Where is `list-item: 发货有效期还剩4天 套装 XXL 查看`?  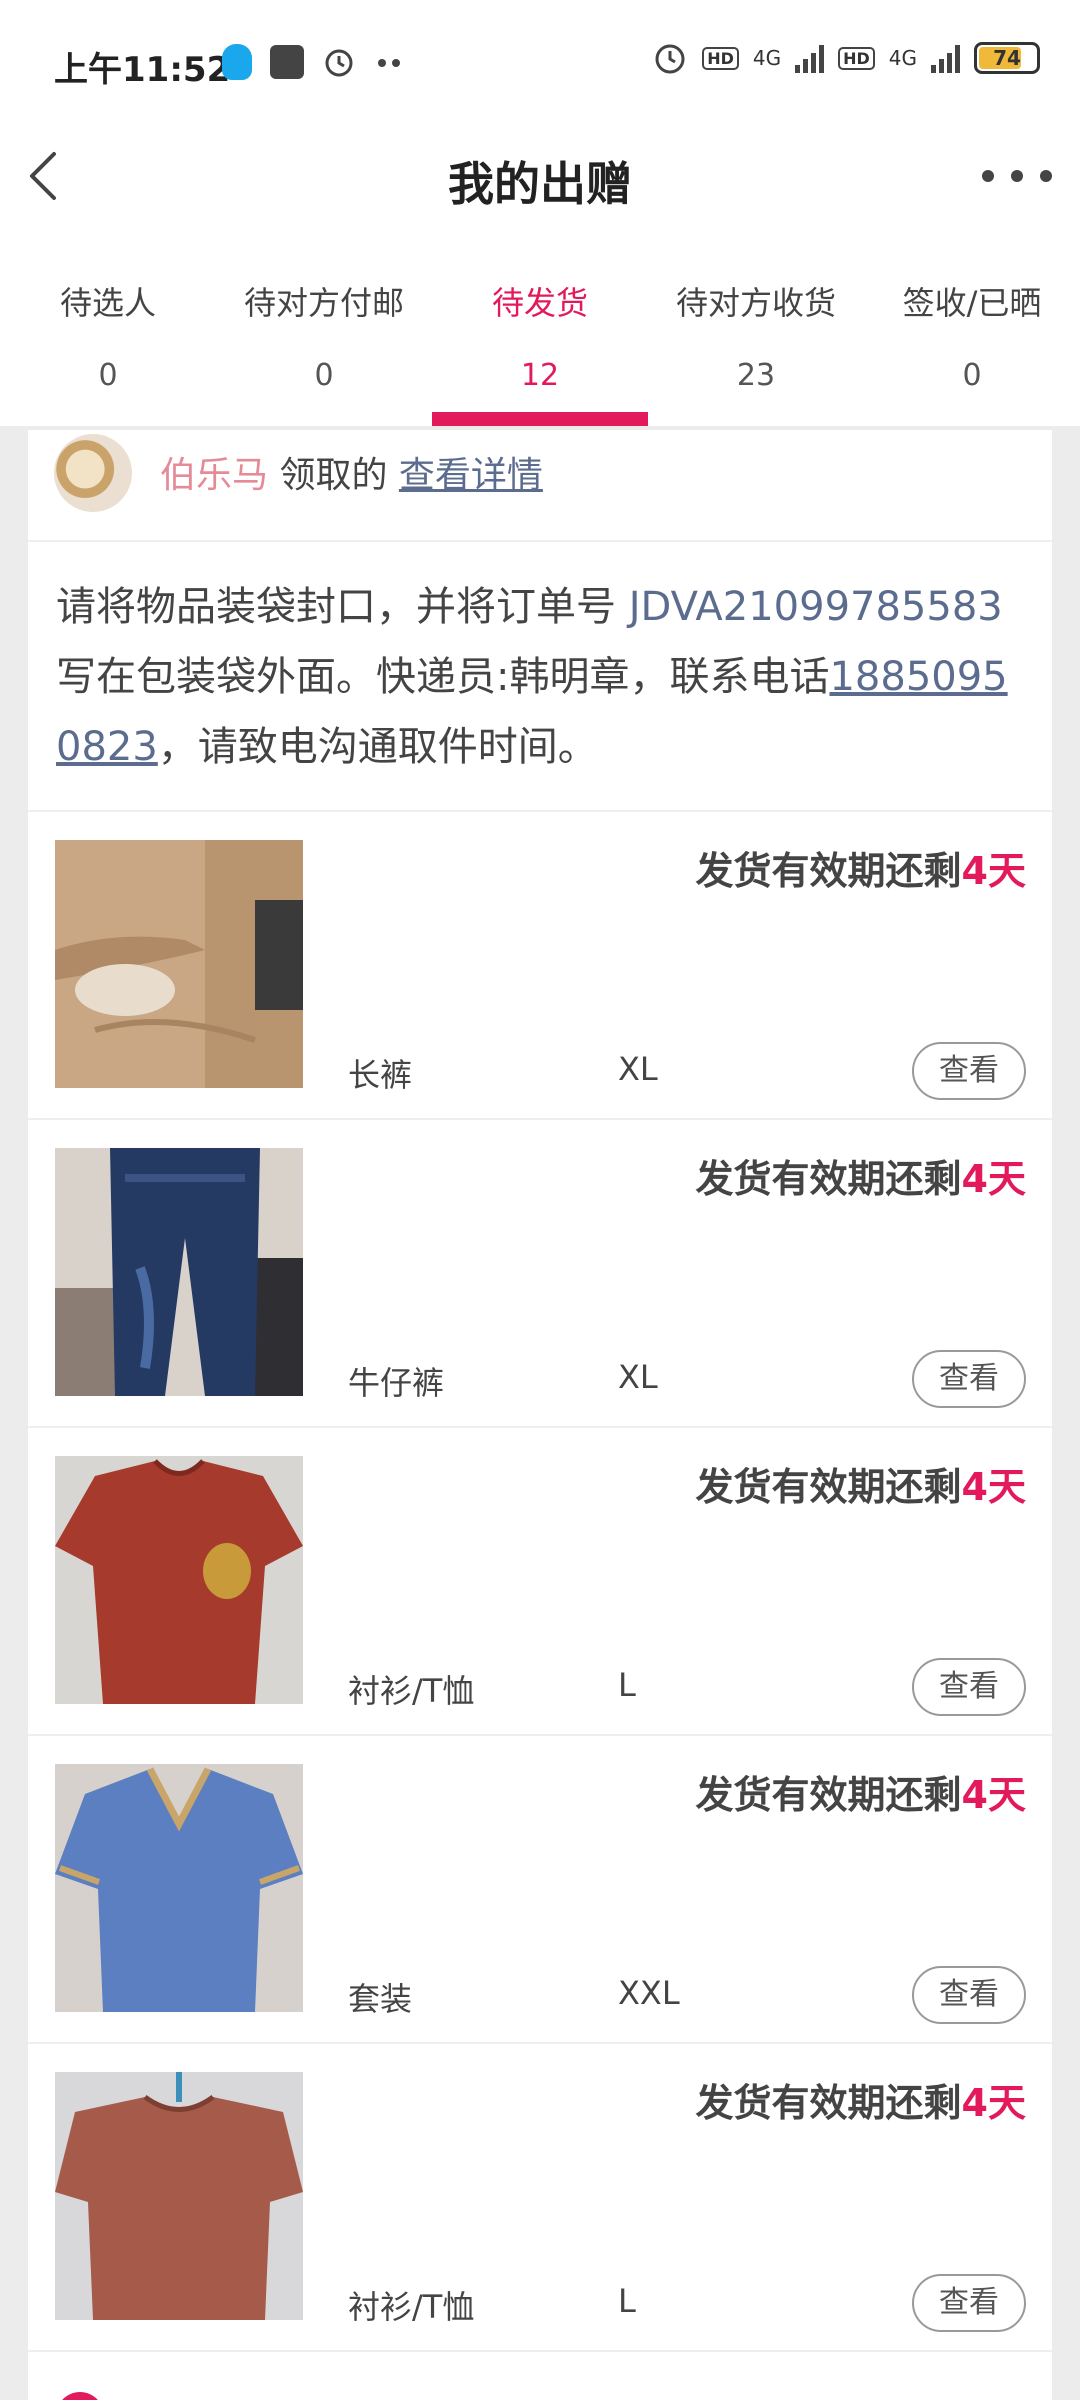
list-item: 发货有效期还剩4天 套装 XXL 查看 is located at coordinates (540, 1890).